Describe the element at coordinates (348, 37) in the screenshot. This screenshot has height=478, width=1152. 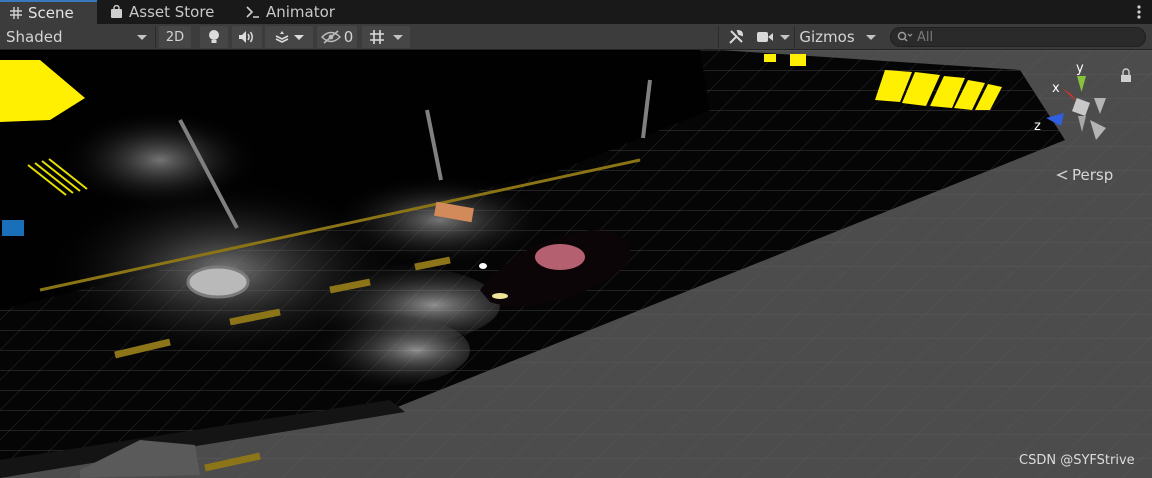
I see `hidden-object-count: 0` at that location.